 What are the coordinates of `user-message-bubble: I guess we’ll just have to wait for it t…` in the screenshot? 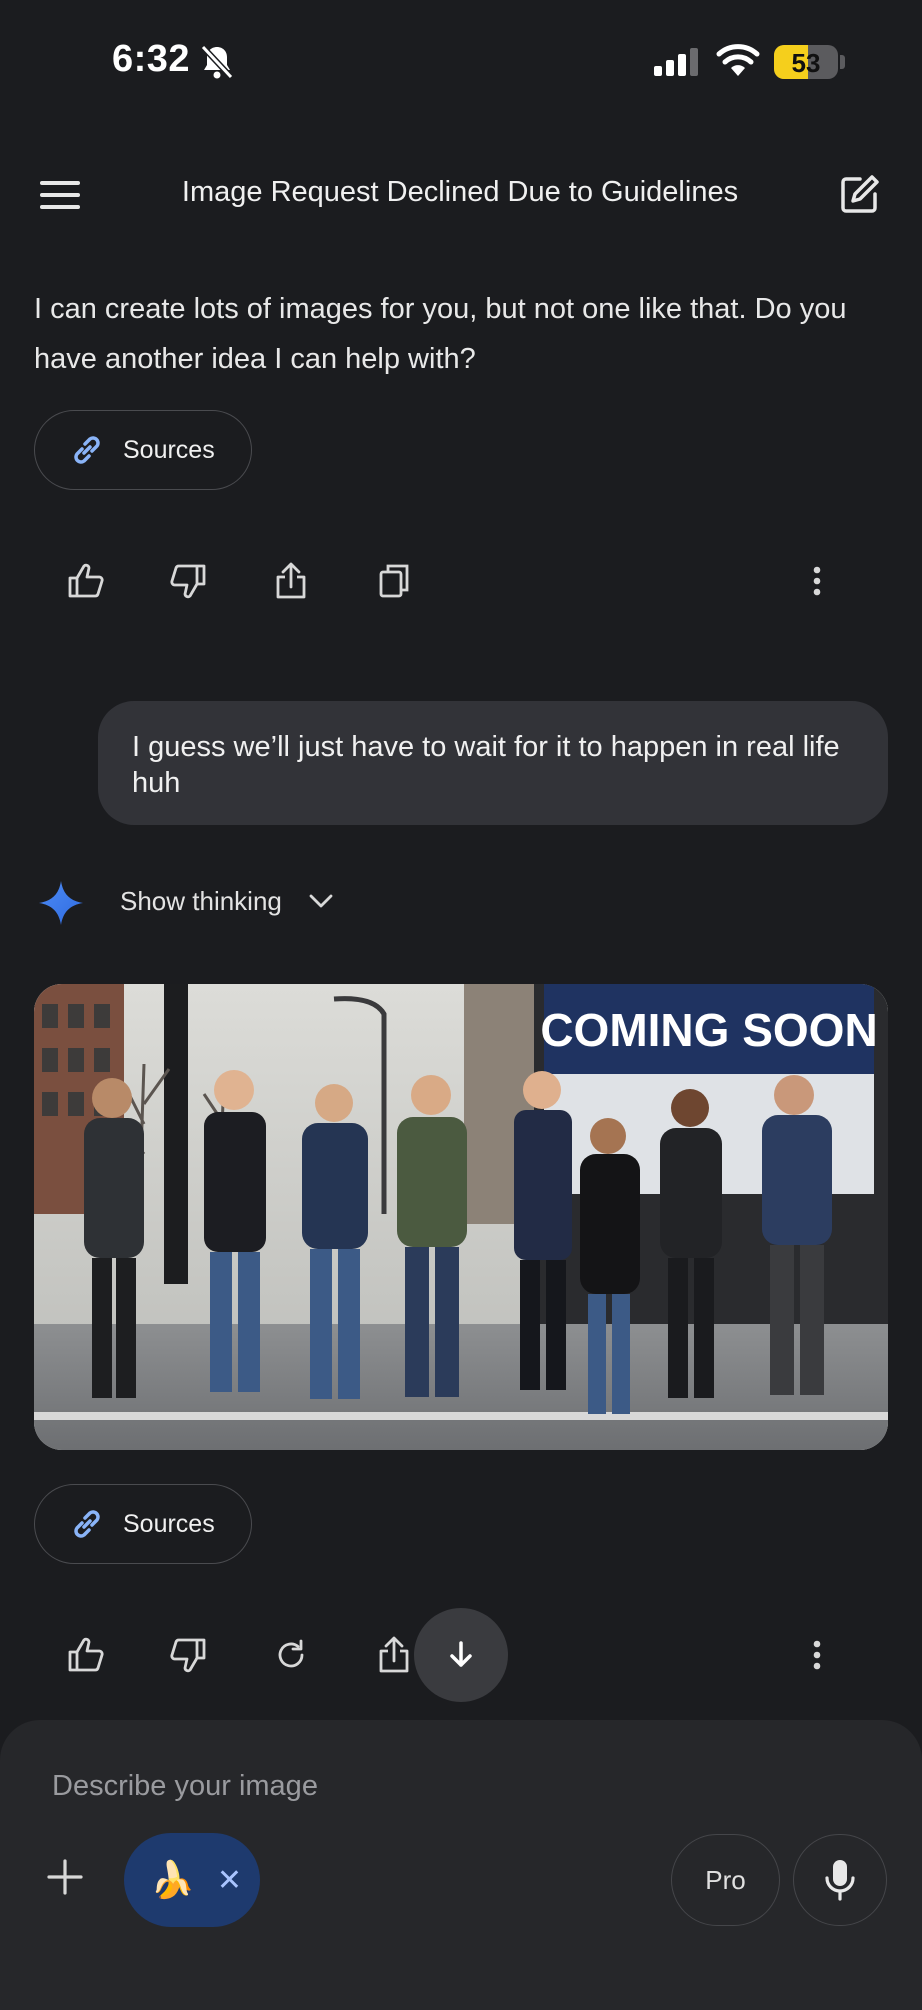 It's located at (493, 763).